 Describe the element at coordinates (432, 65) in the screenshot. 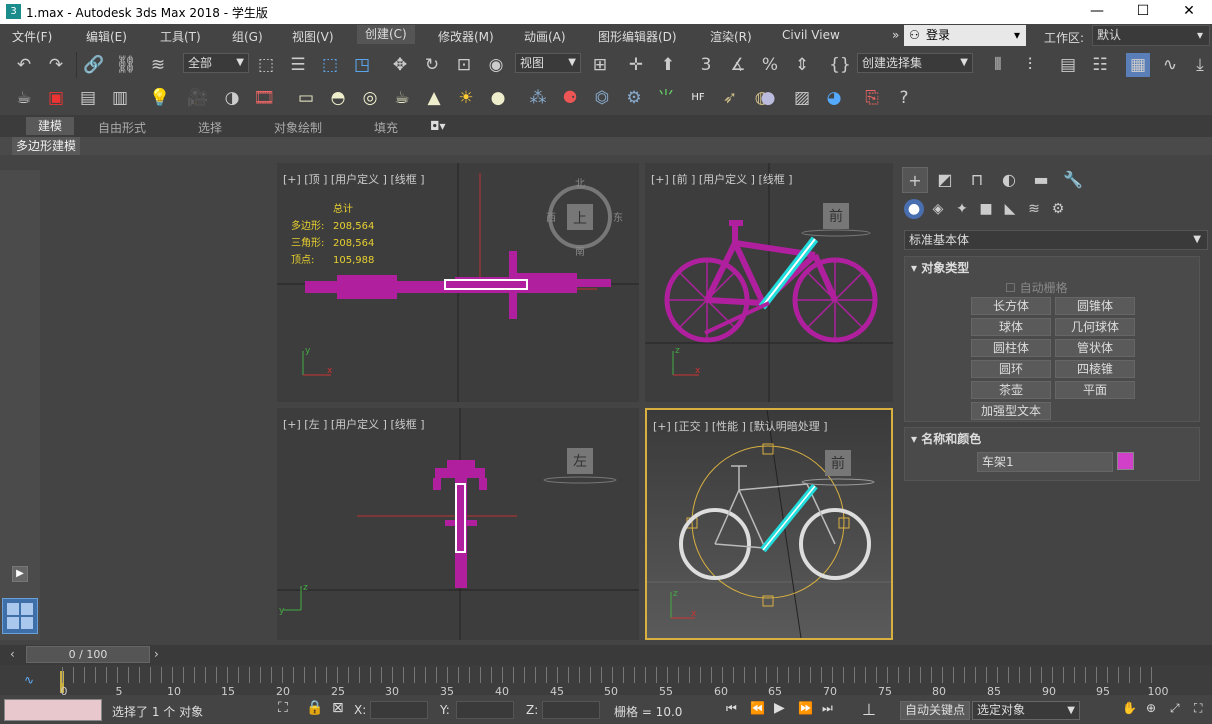

I see `select-rotate-icon: ↻` at that location.